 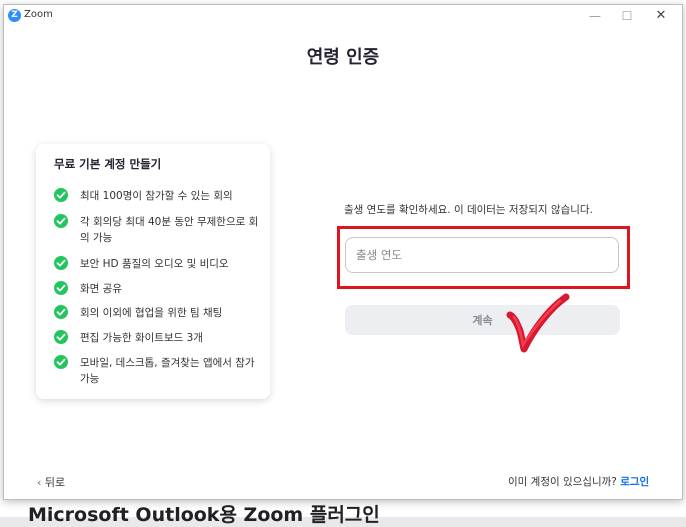 I want to click on maximize-button: ☐, so click(x=627, y=16).